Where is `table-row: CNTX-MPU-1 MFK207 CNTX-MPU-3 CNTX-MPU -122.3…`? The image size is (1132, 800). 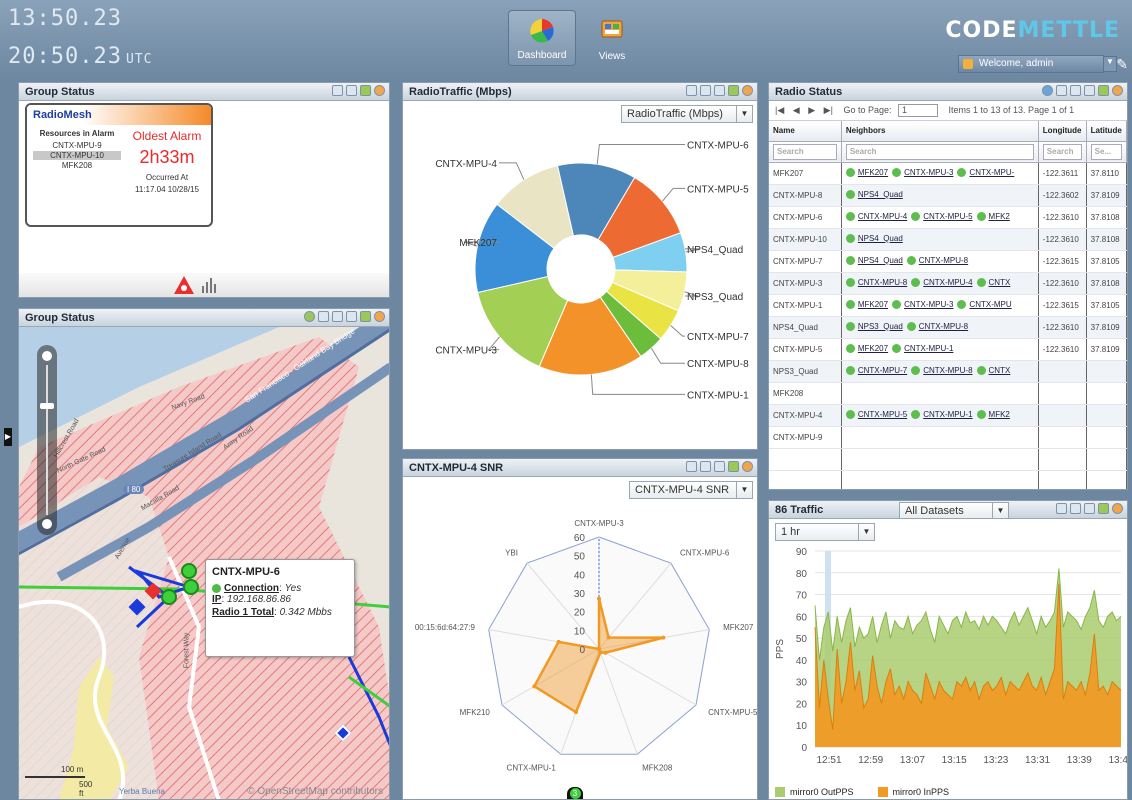
table-row: CNTX-MPU-1 MFK207 CNTX-MPU-3 CNTX-MPU -122.3… is located at coordinates (948, 305).